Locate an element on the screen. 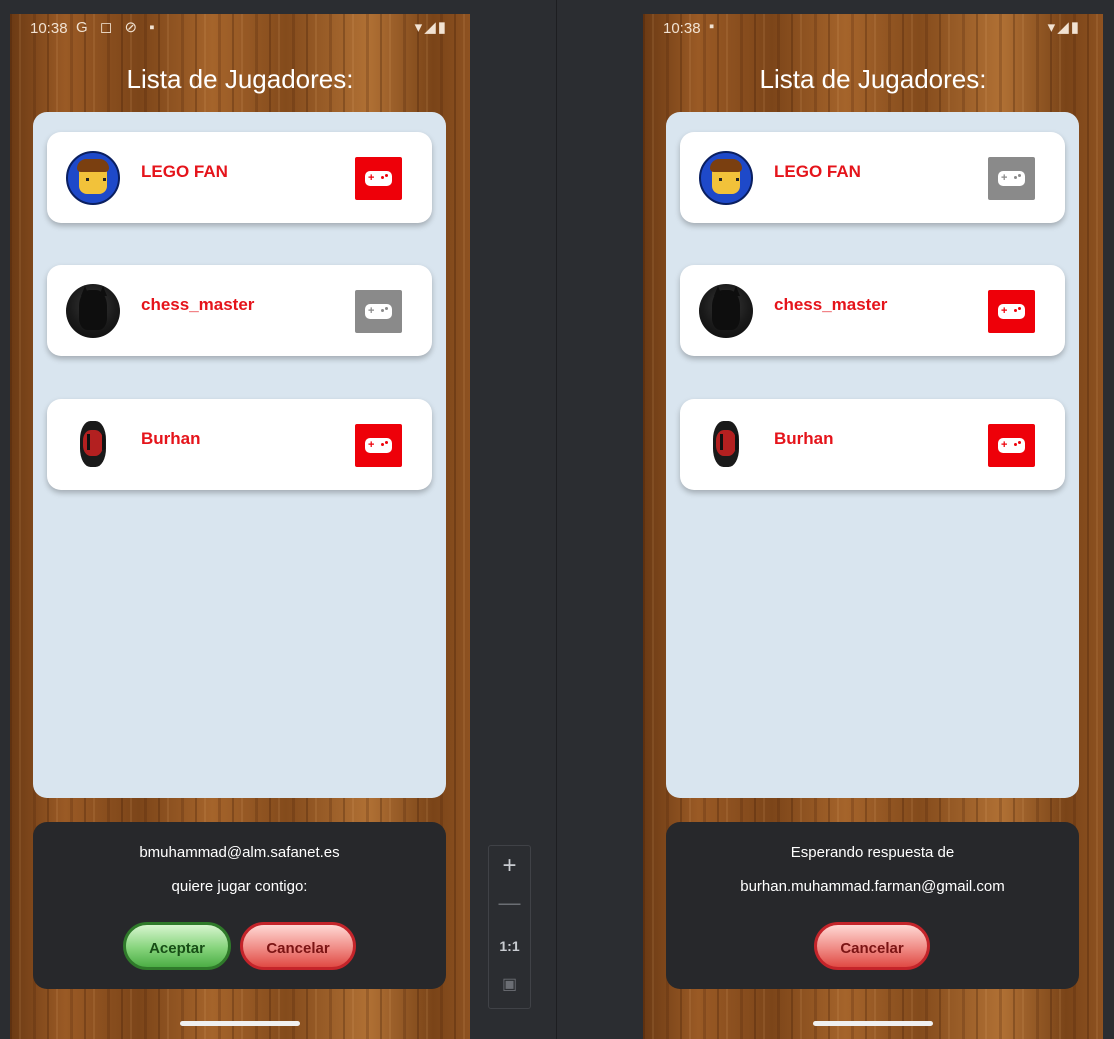  zoom-controls: + — 1:1 ▣ is located at coordinates (509, 927).